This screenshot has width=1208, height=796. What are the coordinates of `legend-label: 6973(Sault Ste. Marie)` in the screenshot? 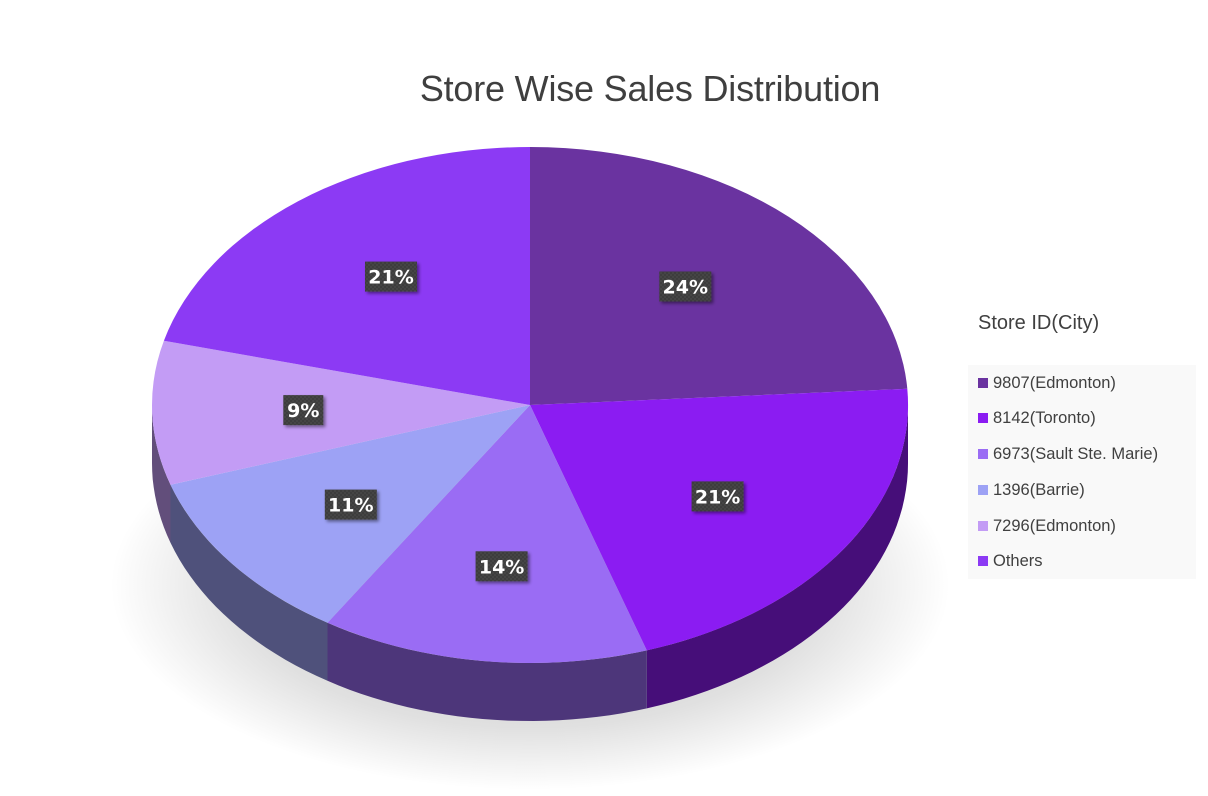 It's located at (1076, 453).